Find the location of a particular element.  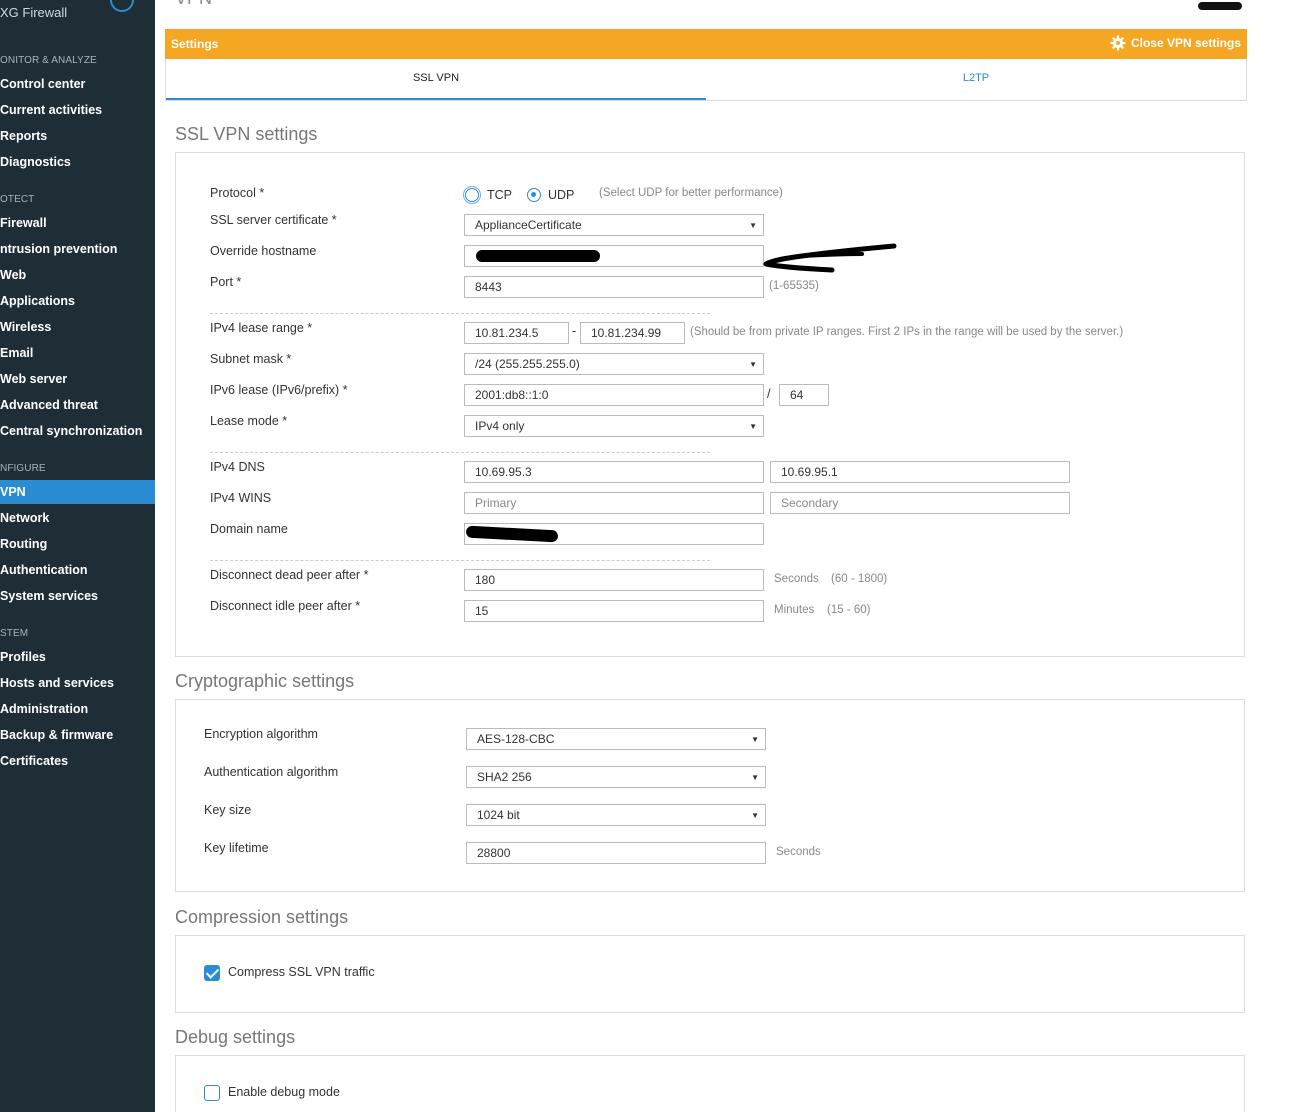

protocol-hint: (Select UDP for better performance) is located at coordinates (691, 193).